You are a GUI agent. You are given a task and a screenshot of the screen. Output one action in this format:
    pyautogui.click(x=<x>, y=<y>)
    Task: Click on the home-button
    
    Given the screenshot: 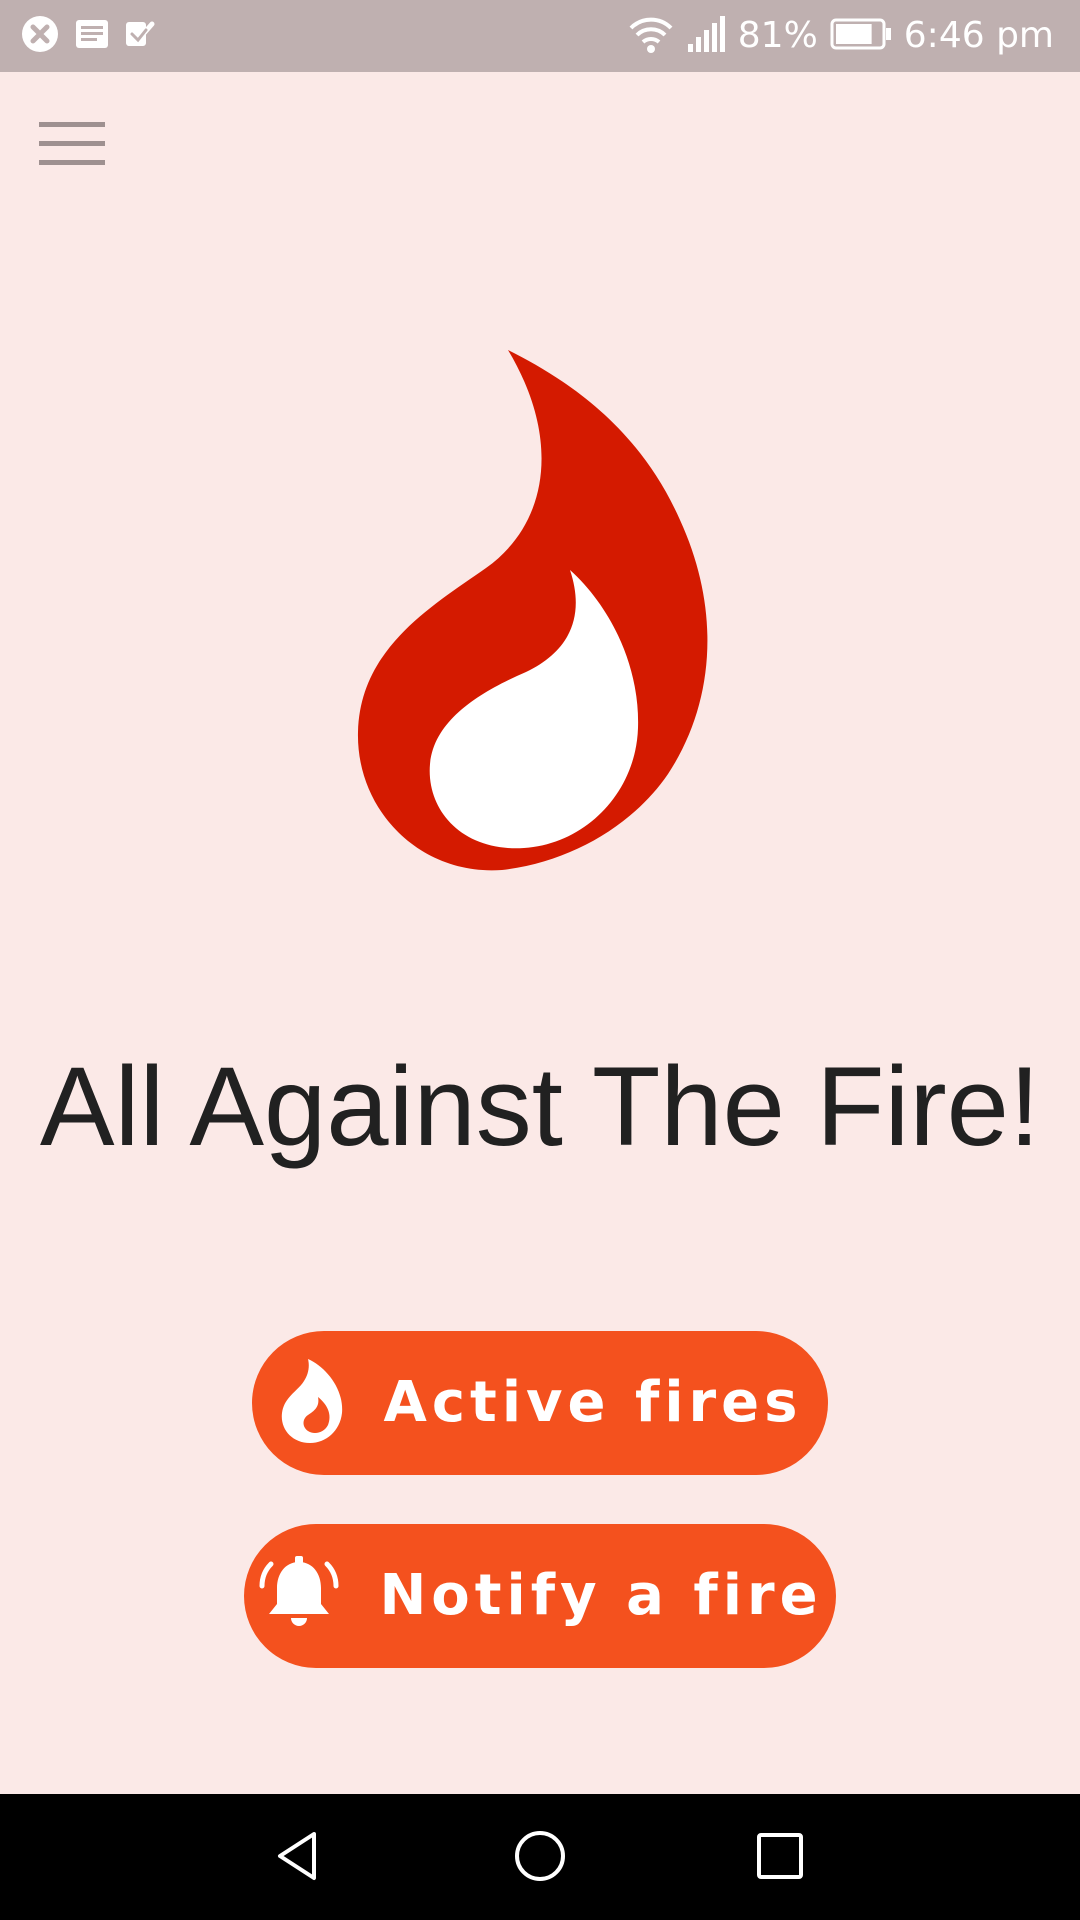 What is the action you would take?
    pyautogui.click(x=540, y=1858)
    